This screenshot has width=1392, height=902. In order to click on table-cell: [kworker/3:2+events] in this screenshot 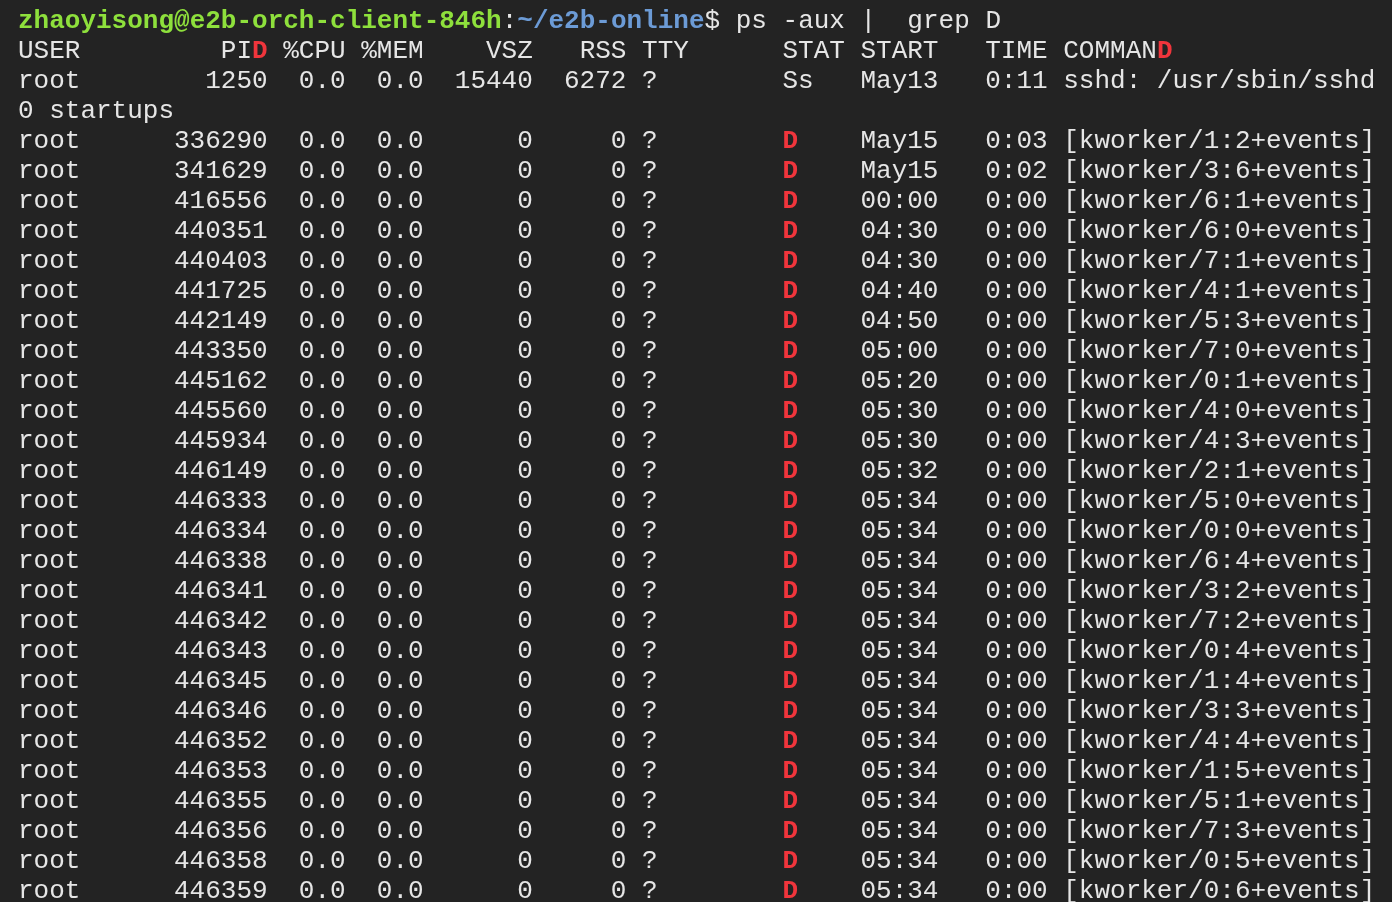, I will do `click(1219, 591)`.